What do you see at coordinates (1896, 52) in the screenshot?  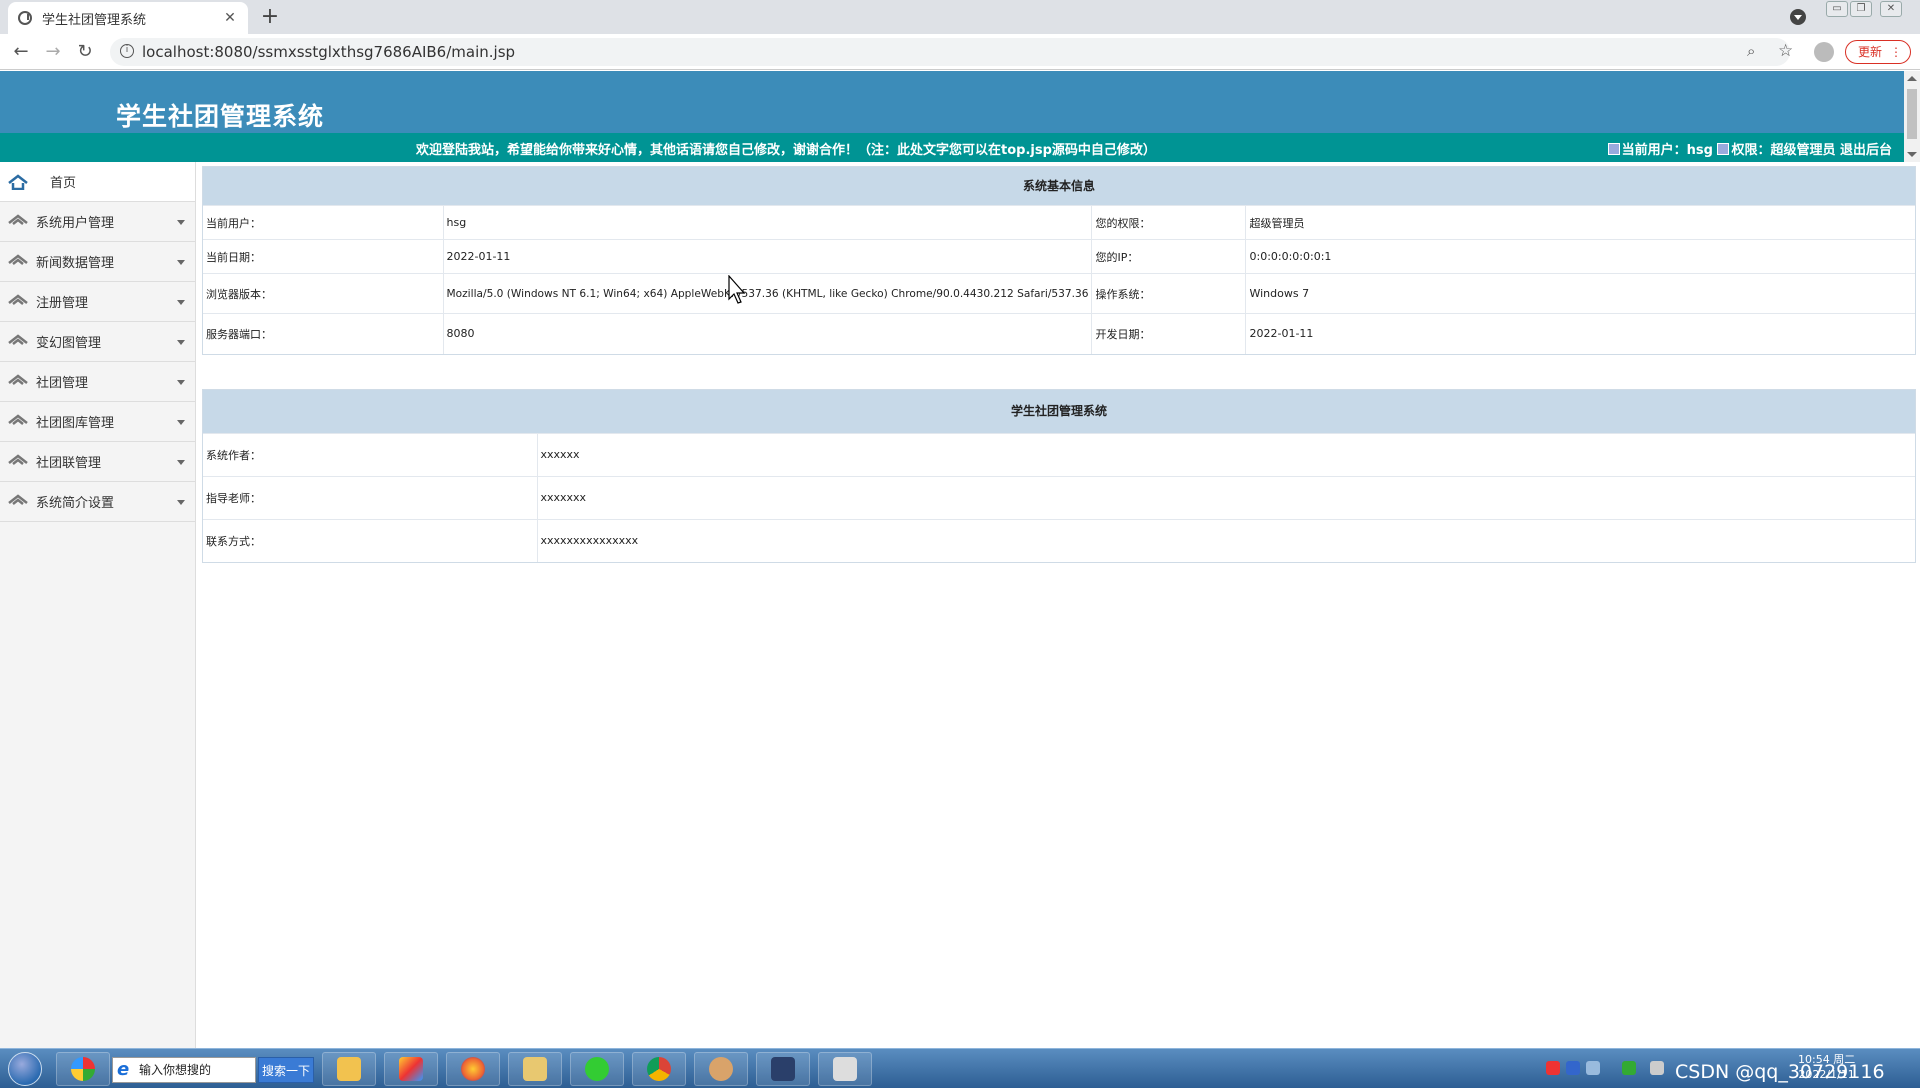 I see `more-menu-icon: ⋮` at bounding box center [1896, 52].